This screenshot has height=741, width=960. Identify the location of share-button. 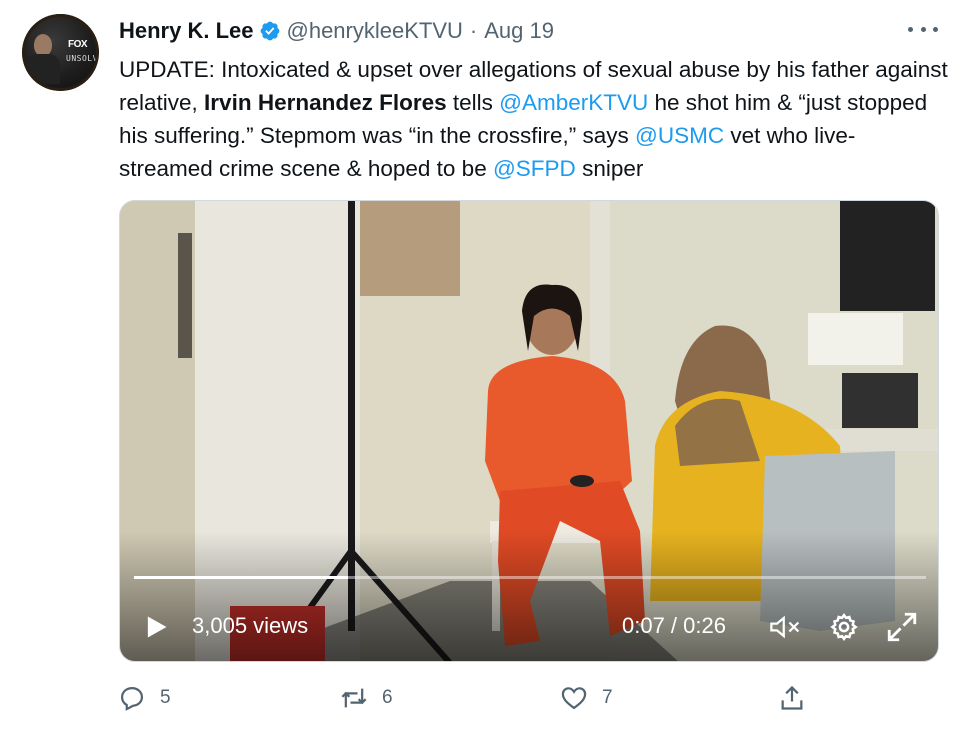
(792, 698).